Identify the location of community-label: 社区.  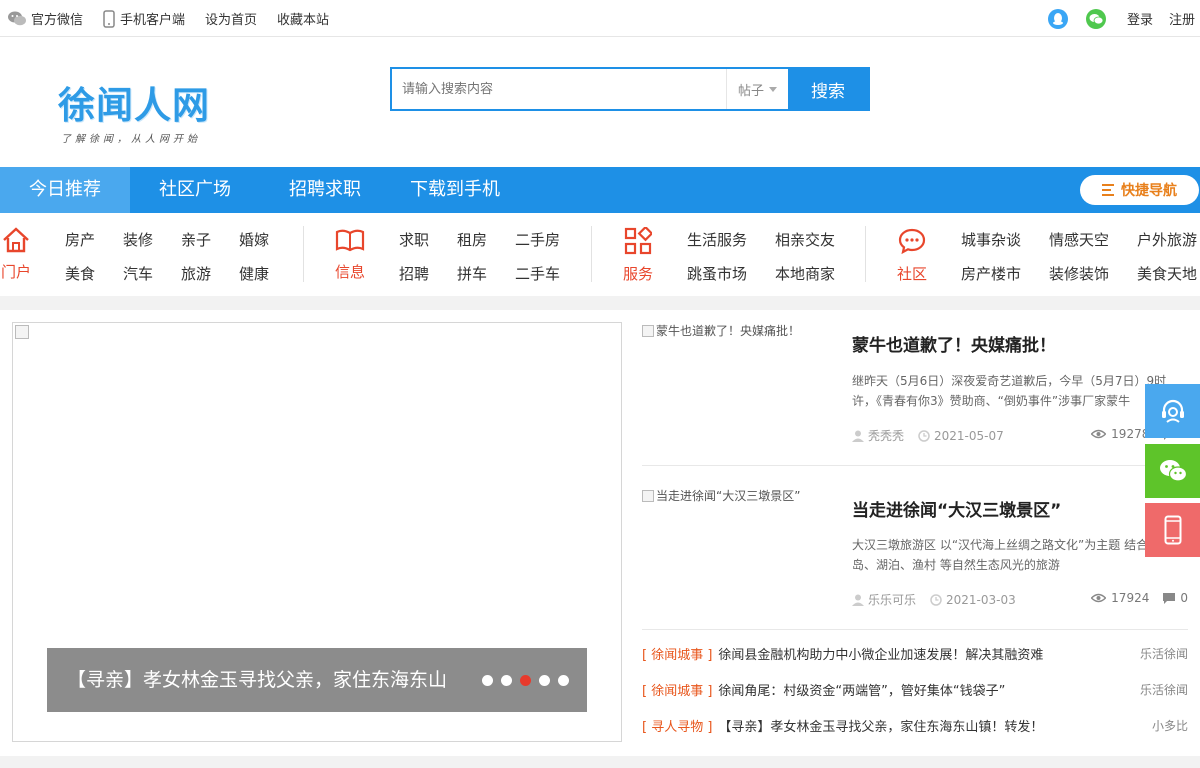
(911, 274).